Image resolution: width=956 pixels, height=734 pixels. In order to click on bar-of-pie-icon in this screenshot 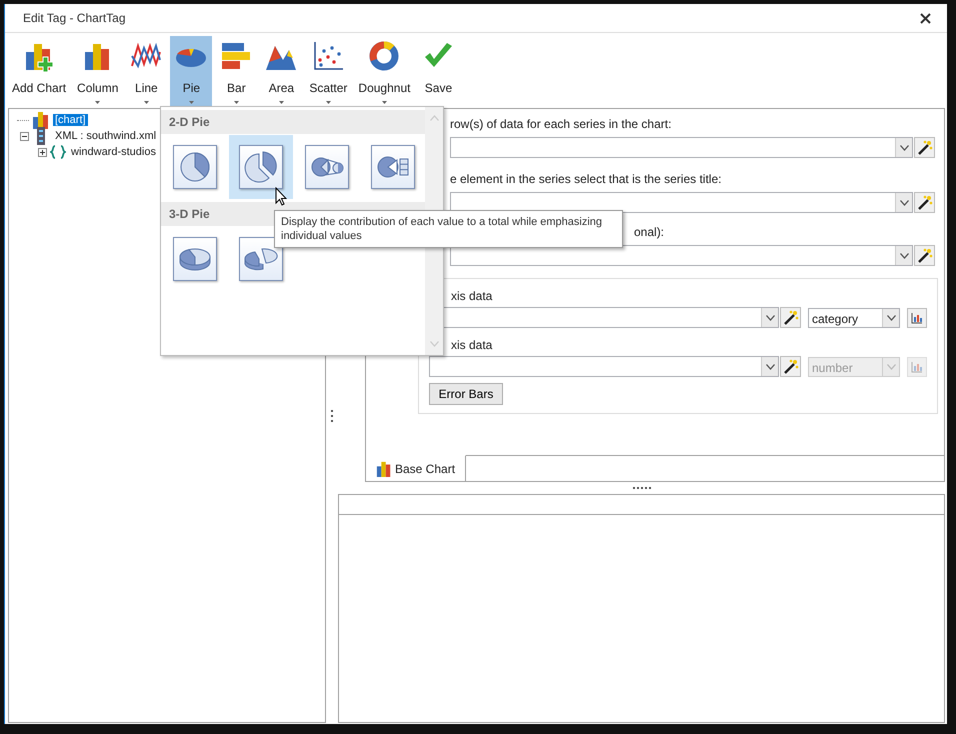, I will do `click(393, 167)`.